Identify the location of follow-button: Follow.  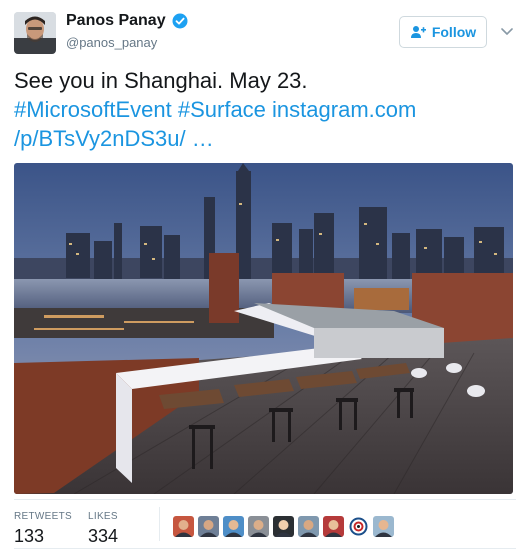
(443, 32).